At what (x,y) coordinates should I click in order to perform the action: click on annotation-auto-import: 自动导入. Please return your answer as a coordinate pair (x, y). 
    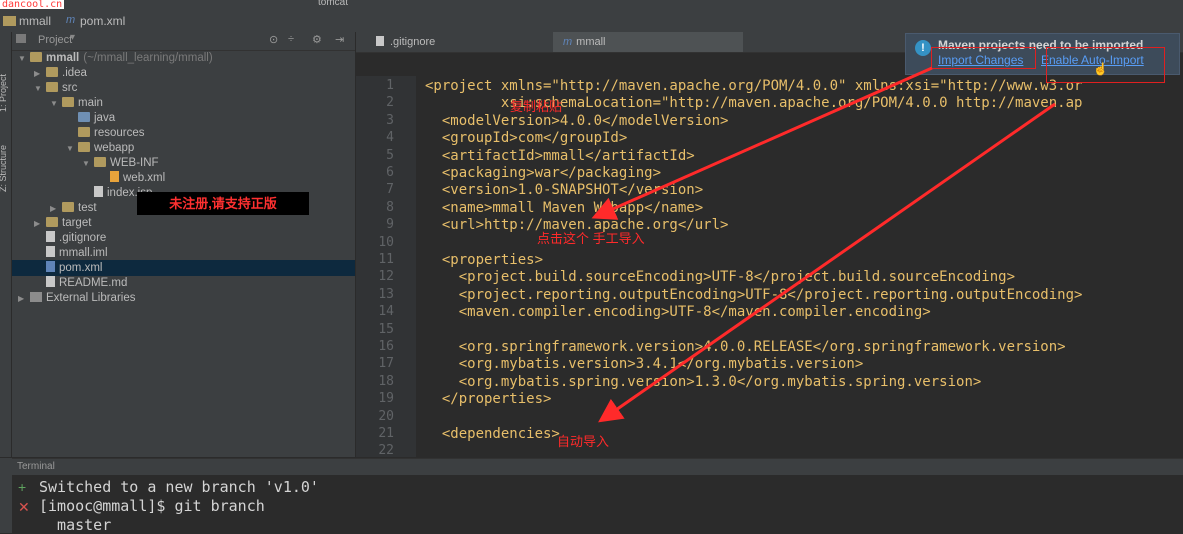
    Looking at the image, I should click on (583, 441).